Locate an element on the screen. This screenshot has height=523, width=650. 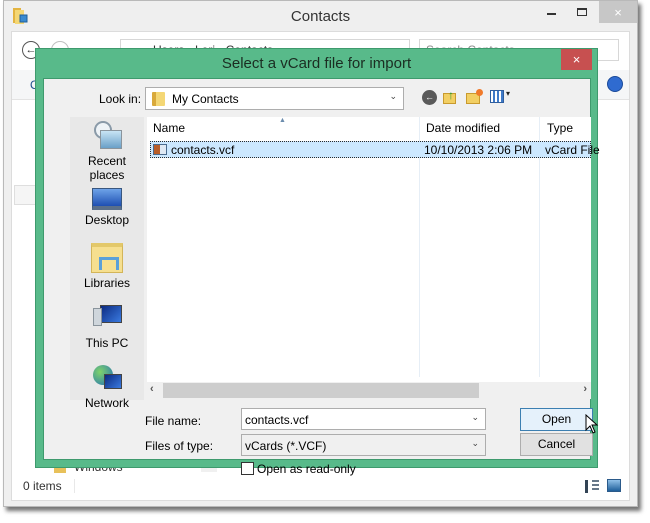
file-name: contacts.vcf is located at coordinates (203, 150).